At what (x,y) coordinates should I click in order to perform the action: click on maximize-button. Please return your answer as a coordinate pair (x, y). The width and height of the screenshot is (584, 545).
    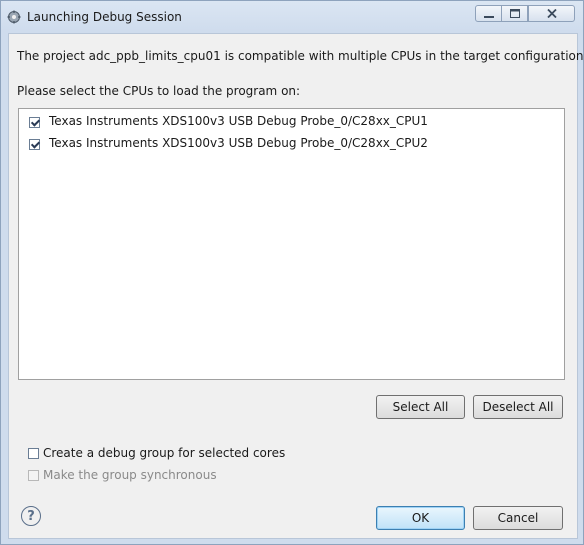
    Looking at the image, I should click on (514, 13).